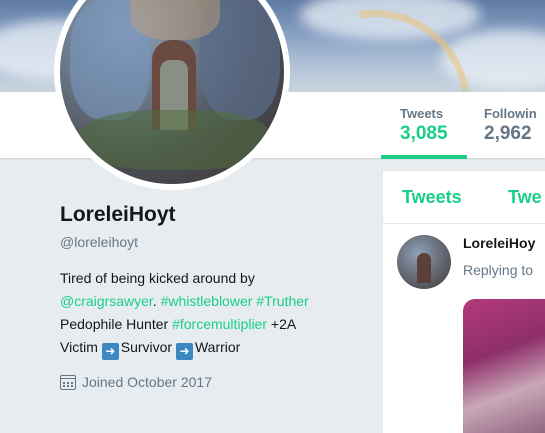 The width and height of the screenshot is (545, 433). I want to click on tab-tweets: Tweets, so click(432, 197).